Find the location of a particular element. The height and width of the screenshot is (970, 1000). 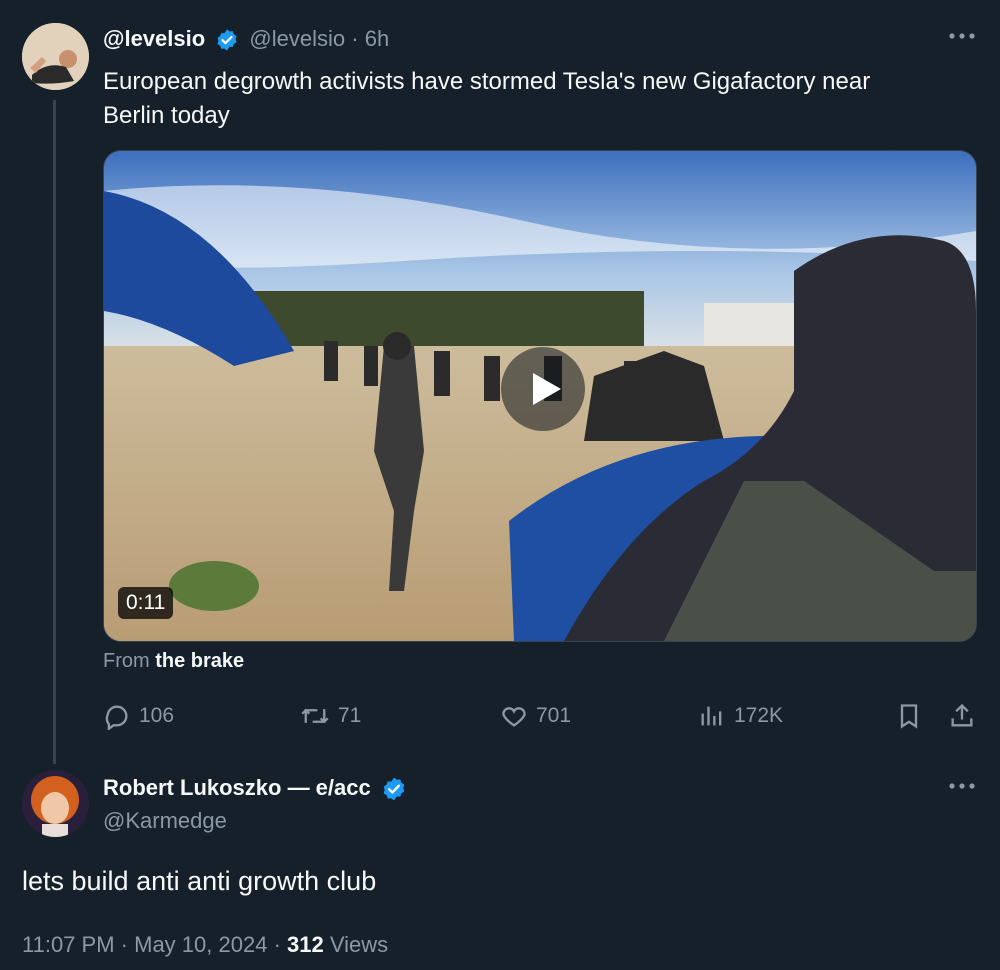

reply-date: May 10, 2024 is located at coordinates (200, 944).